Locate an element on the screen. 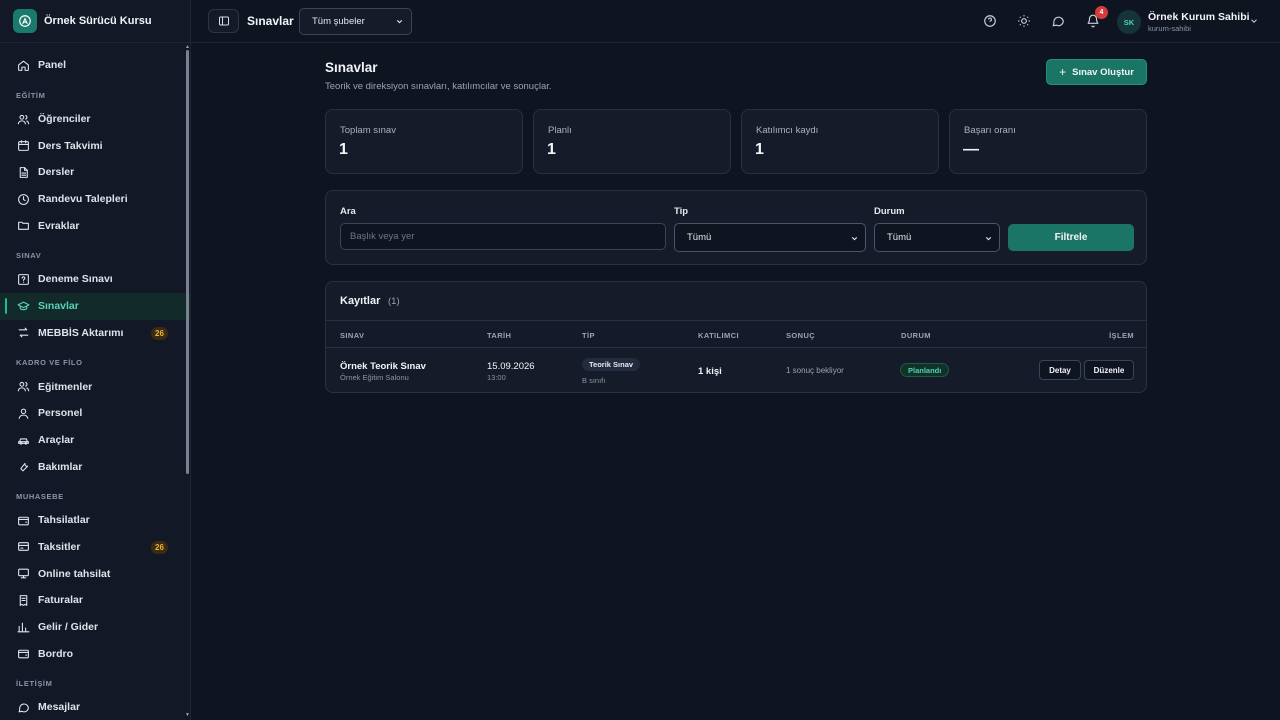  status-select: Tümü is located at coordinates (937, 237).